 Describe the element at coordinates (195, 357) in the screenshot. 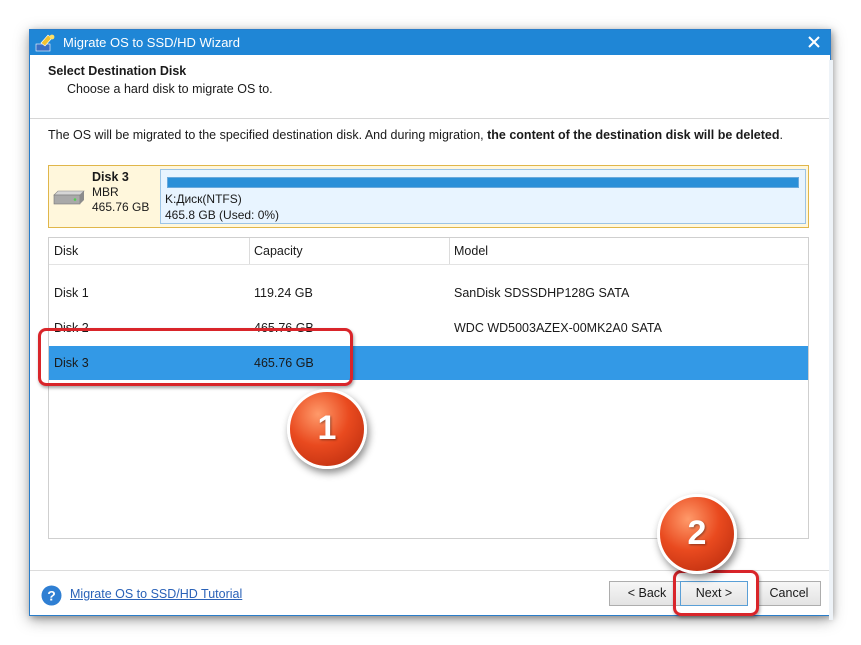

I see `highlight-selected-disk` at that location.